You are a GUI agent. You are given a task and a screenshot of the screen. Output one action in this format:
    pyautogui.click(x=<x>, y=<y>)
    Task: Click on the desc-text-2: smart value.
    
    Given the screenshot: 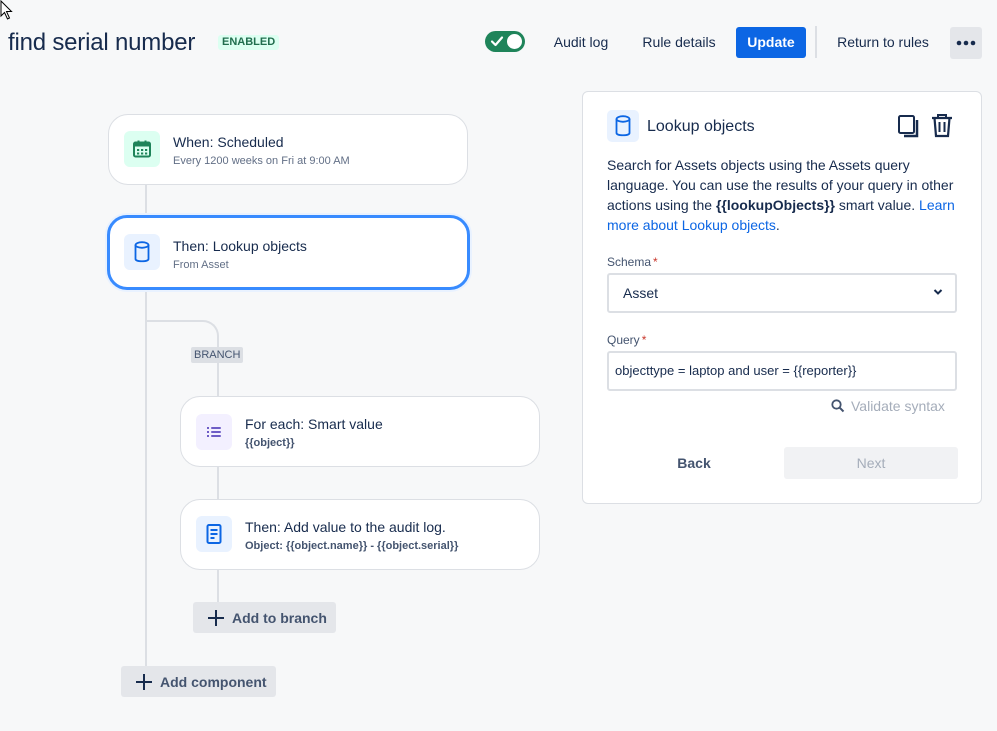 What is the action you would take?
    pyautogui.click(x=877, y=205)
    